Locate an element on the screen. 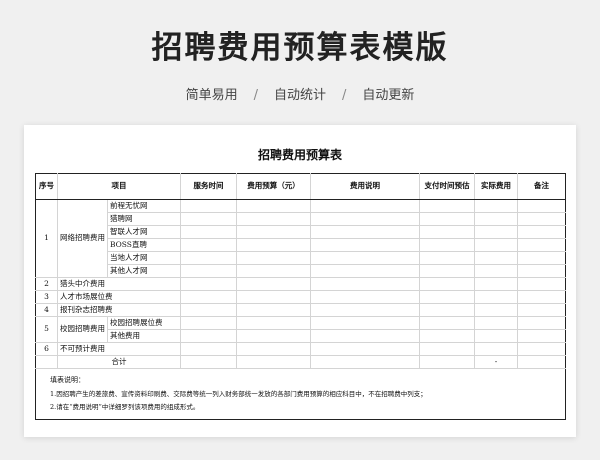 This screenshot has height=460, width=600. table-row: 智联人才网 is located at coordinates (301, 232).